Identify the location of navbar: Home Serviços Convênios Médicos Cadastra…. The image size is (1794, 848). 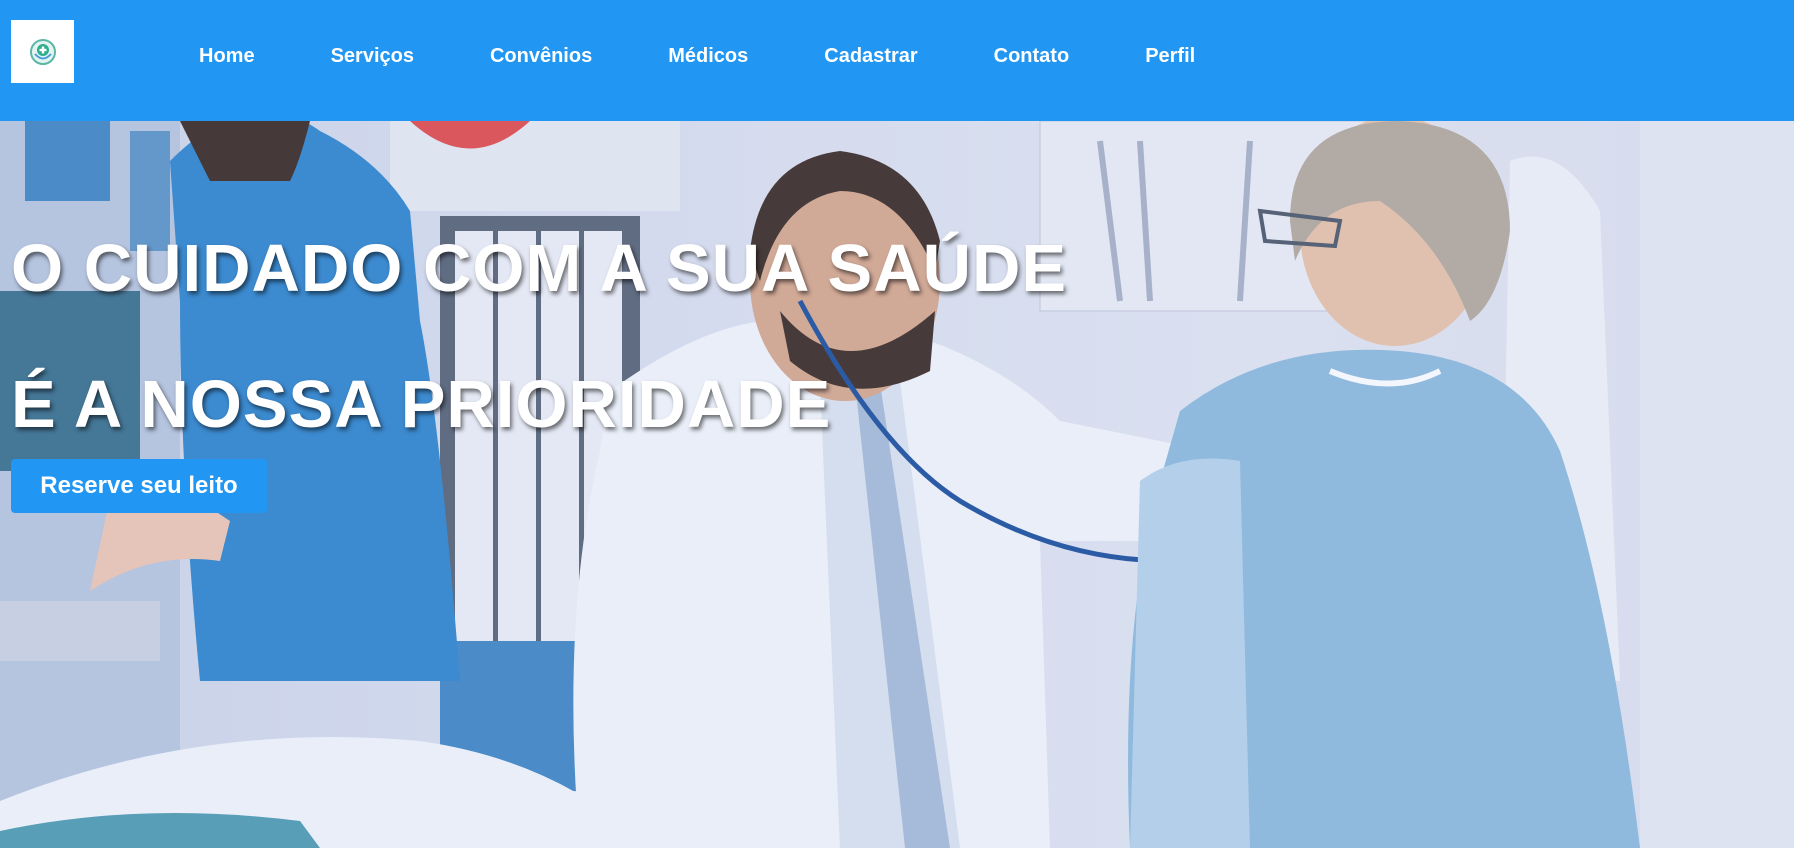
(897, 60).